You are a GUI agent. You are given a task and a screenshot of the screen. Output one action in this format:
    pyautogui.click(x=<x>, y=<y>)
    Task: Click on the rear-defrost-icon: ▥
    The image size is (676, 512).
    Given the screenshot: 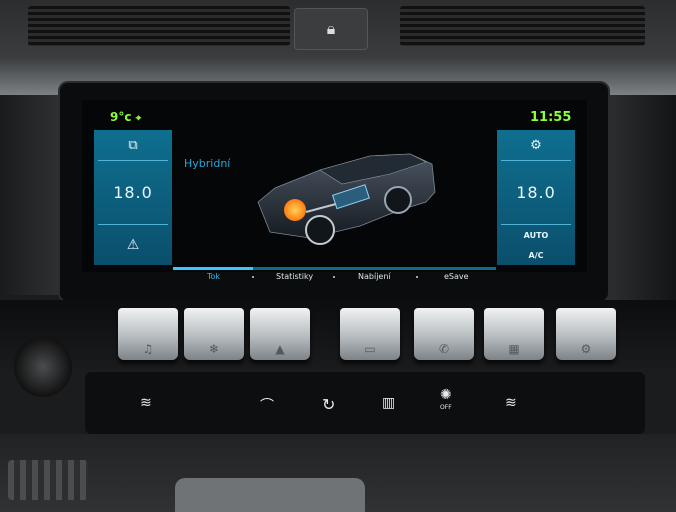 What is the action you would take?
    pyautogui.click(x=389, y=403)
    